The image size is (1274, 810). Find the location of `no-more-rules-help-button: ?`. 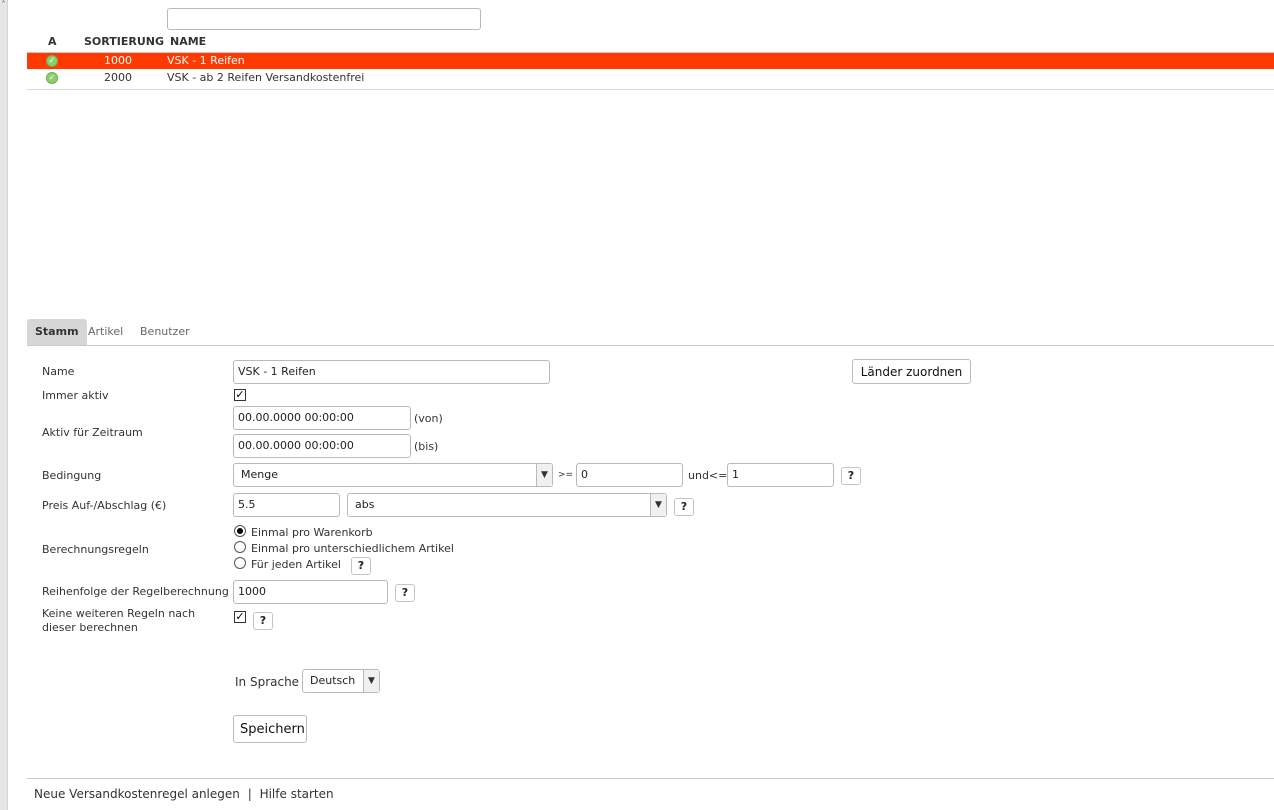

no-more-rules-help-button: ? is located at coordinates (263, 621).